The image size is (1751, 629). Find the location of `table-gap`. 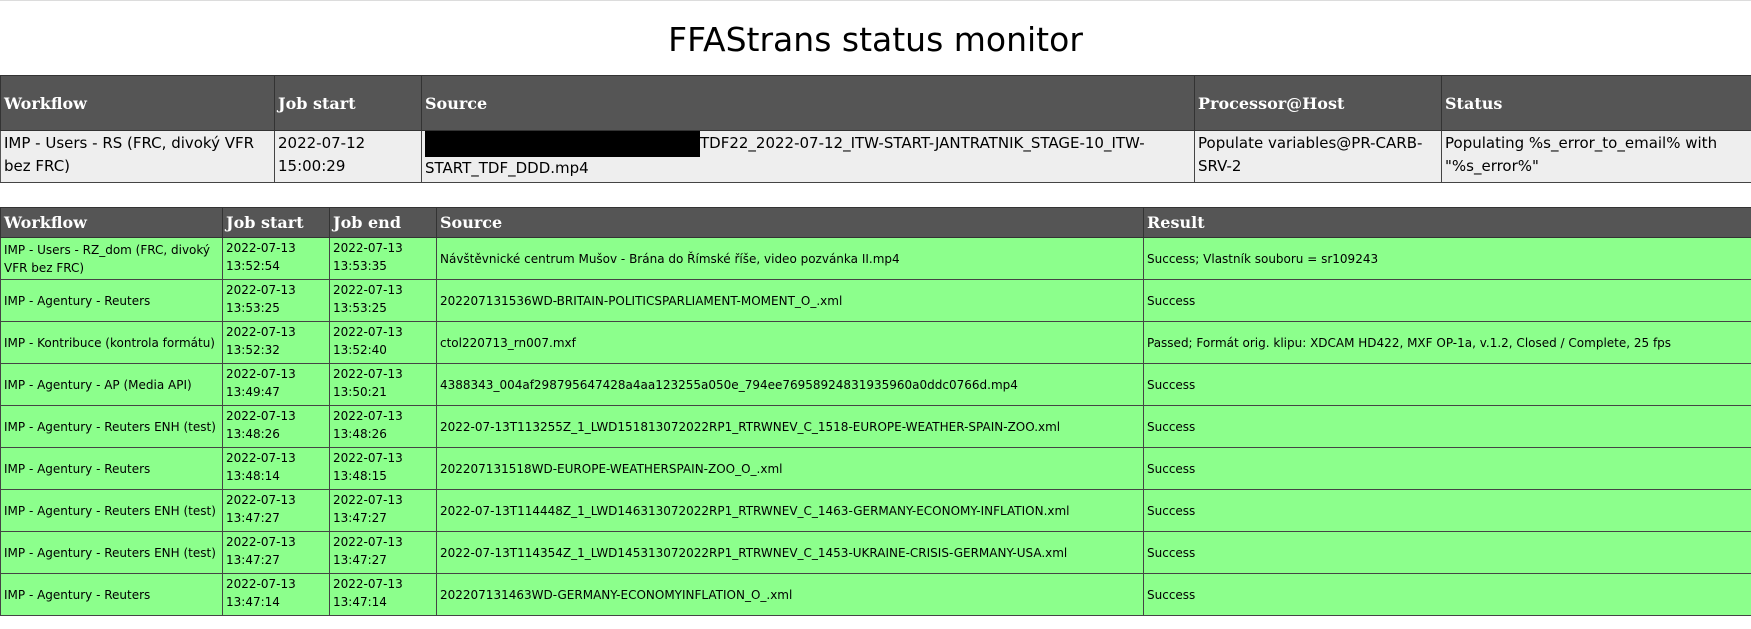

table-gap is located at coordinates (875, 195).